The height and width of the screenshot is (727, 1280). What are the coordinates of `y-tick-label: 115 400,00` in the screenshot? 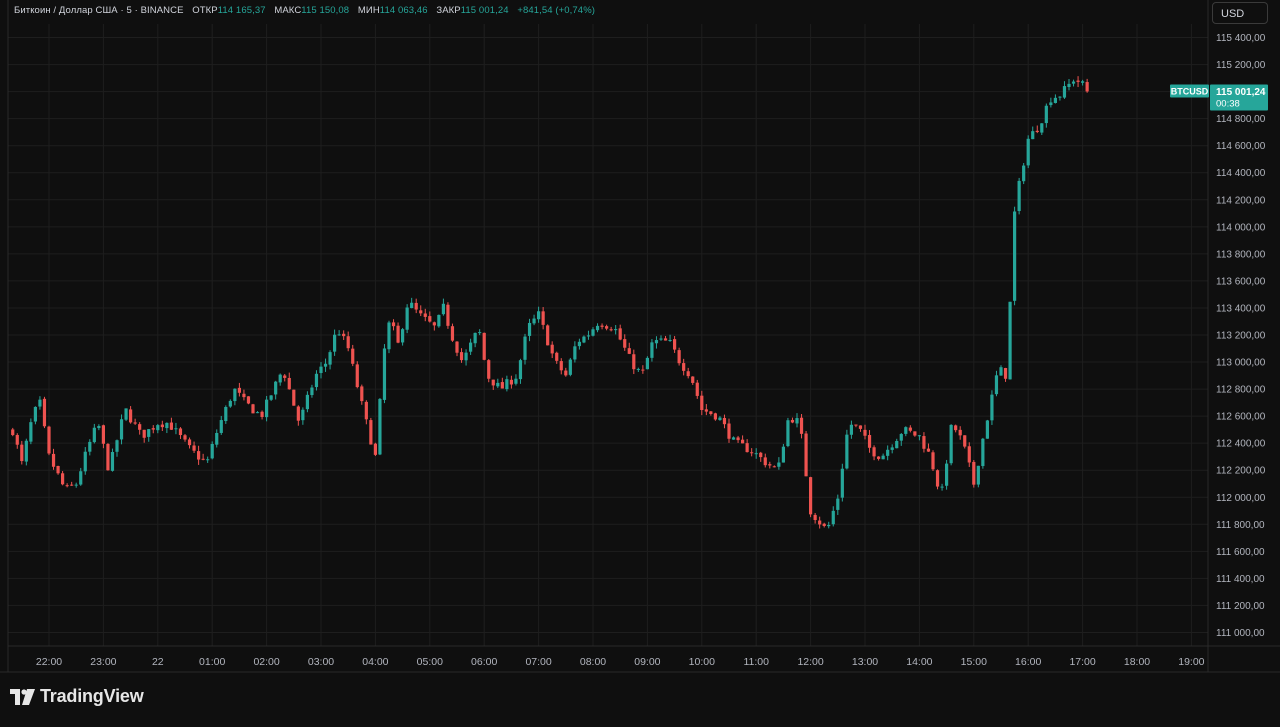 It's located at (1241, 38).